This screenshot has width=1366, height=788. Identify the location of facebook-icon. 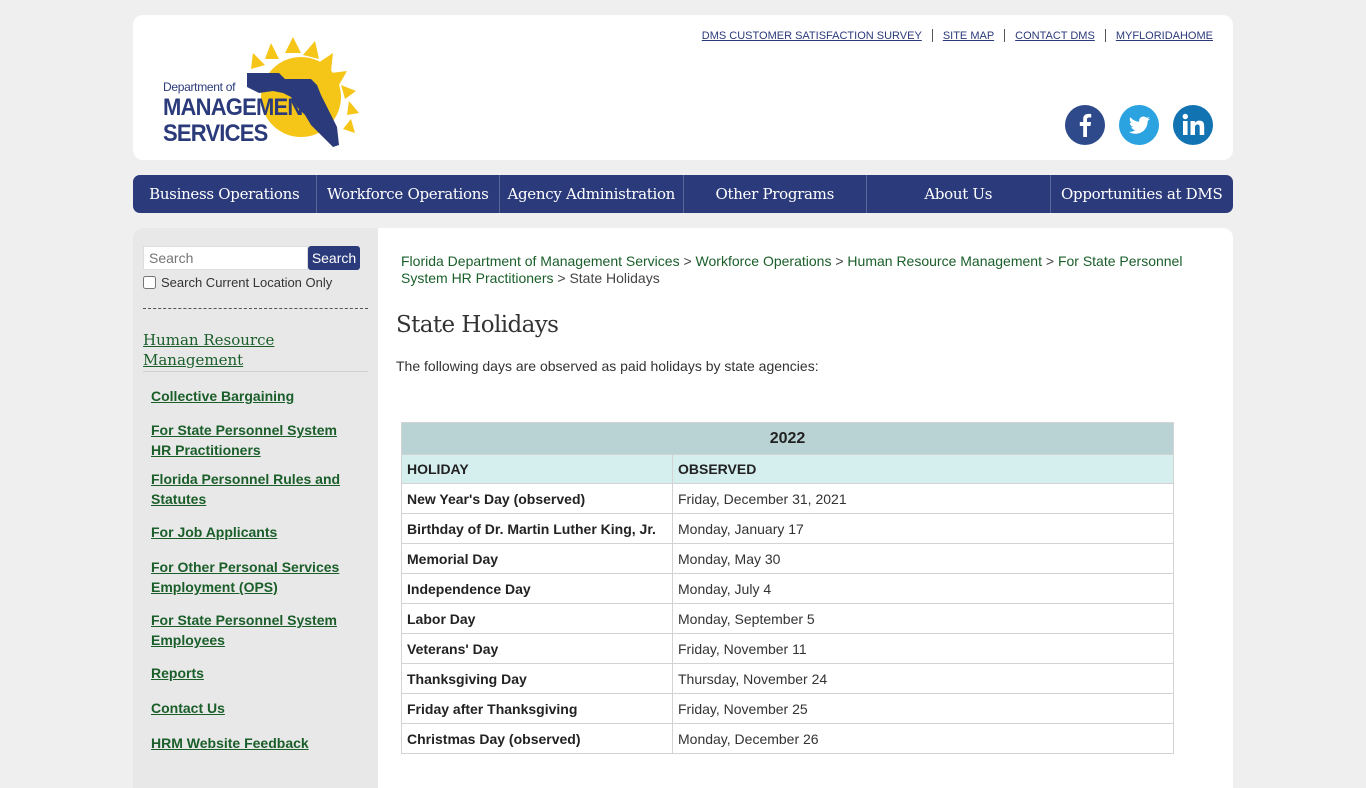
(1085, 125).